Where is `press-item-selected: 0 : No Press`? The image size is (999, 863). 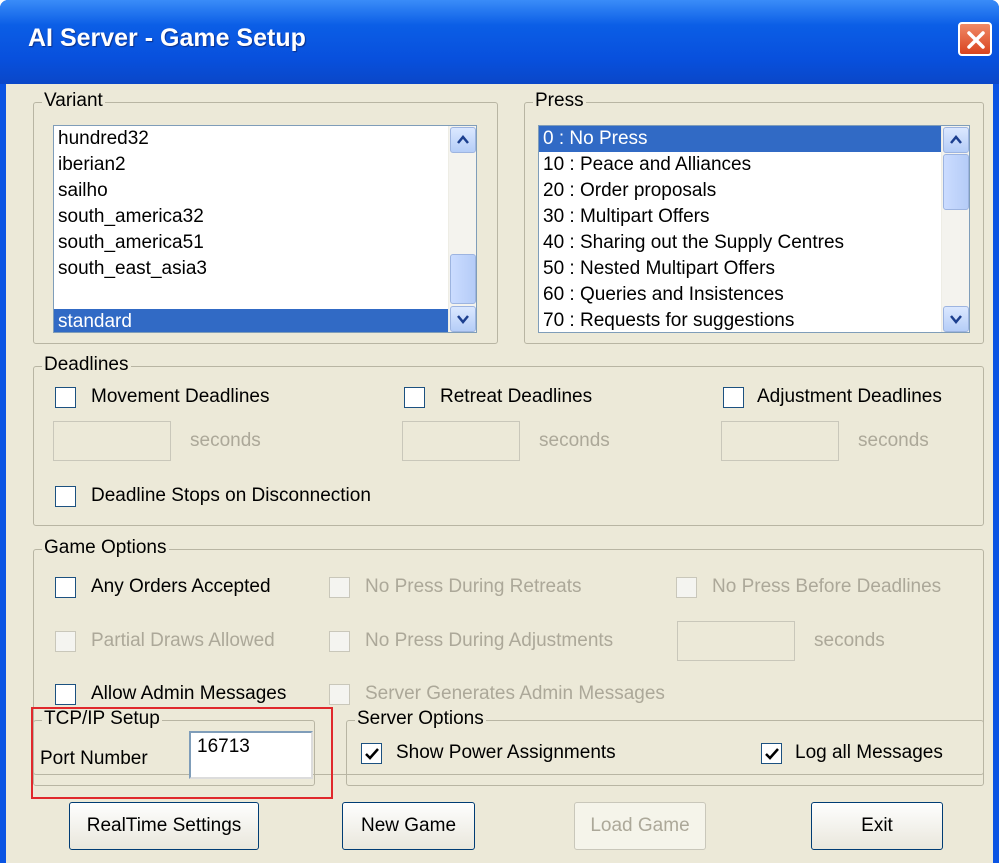
press-item-selected: 0 : No Press is located at coordinates (740, 139).